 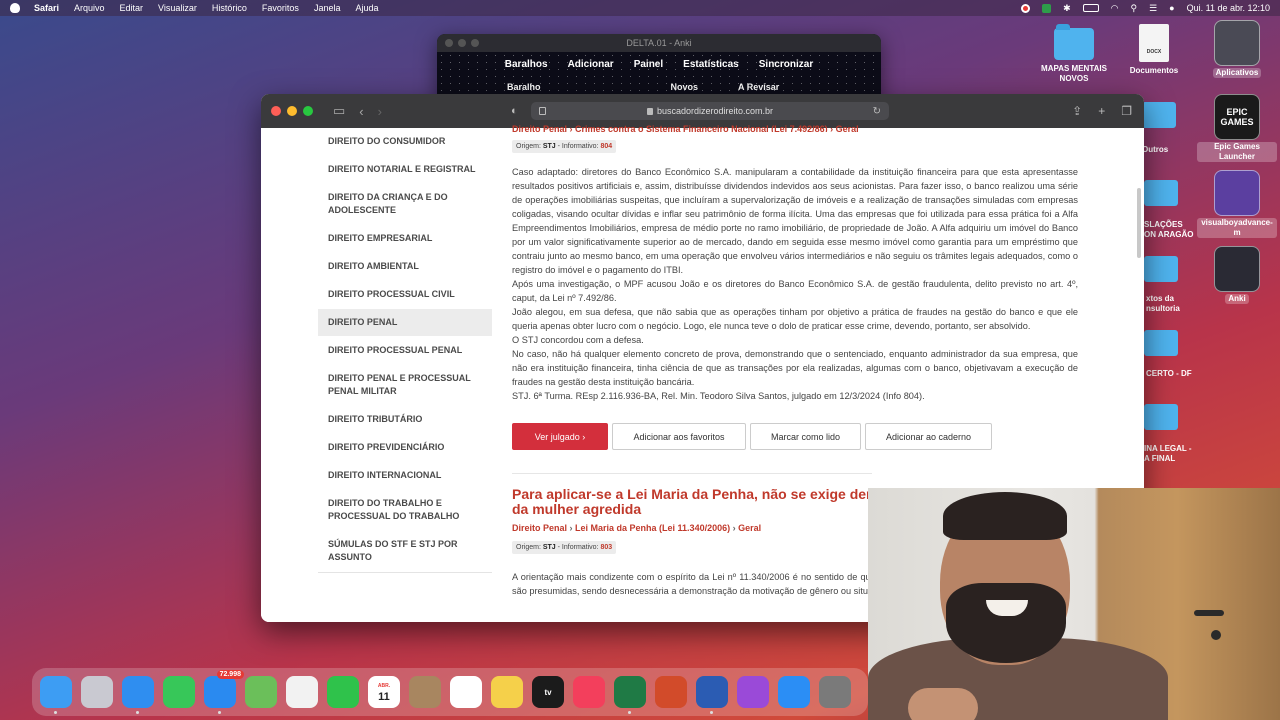 I want to click on bluetooth-icon: ✱, so click(x=1067, y=8).